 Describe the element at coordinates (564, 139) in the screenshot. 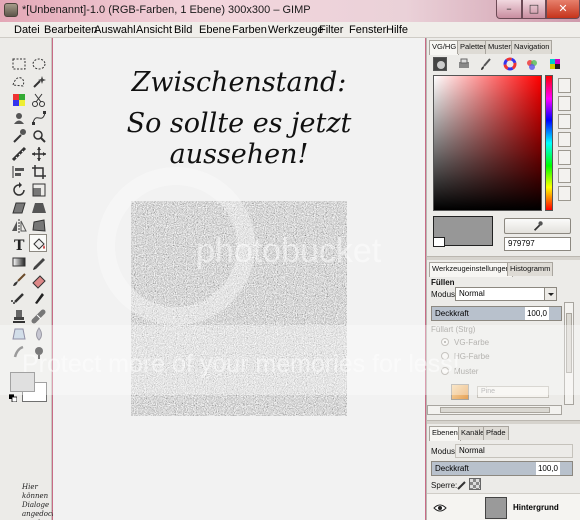

I see `color-mode-r` at that location.